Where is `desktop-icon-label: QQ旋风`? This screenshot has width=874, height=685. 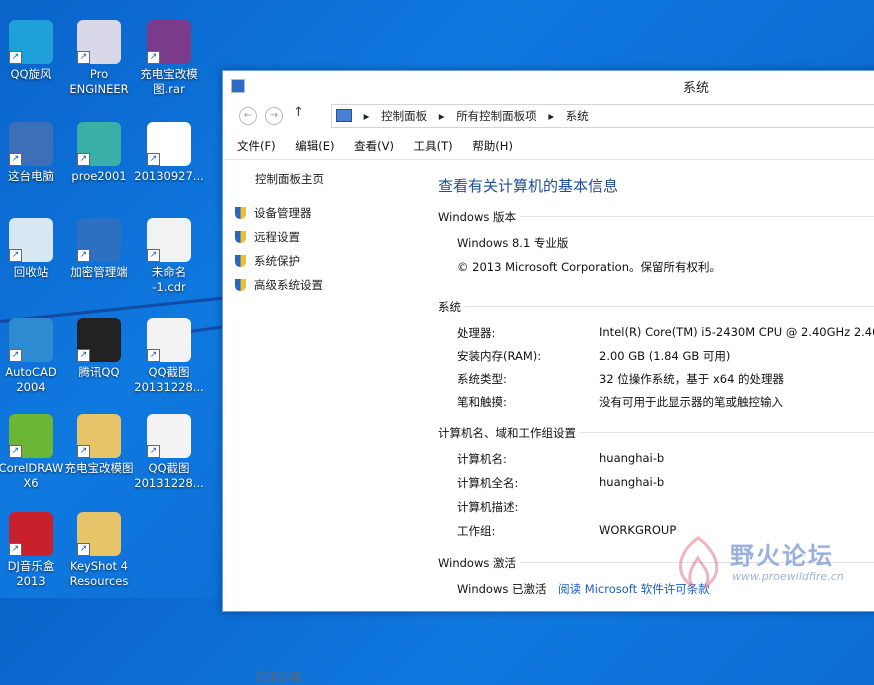
desktop-icon-label: QQ旋风 is located at coordinates (31, 74).